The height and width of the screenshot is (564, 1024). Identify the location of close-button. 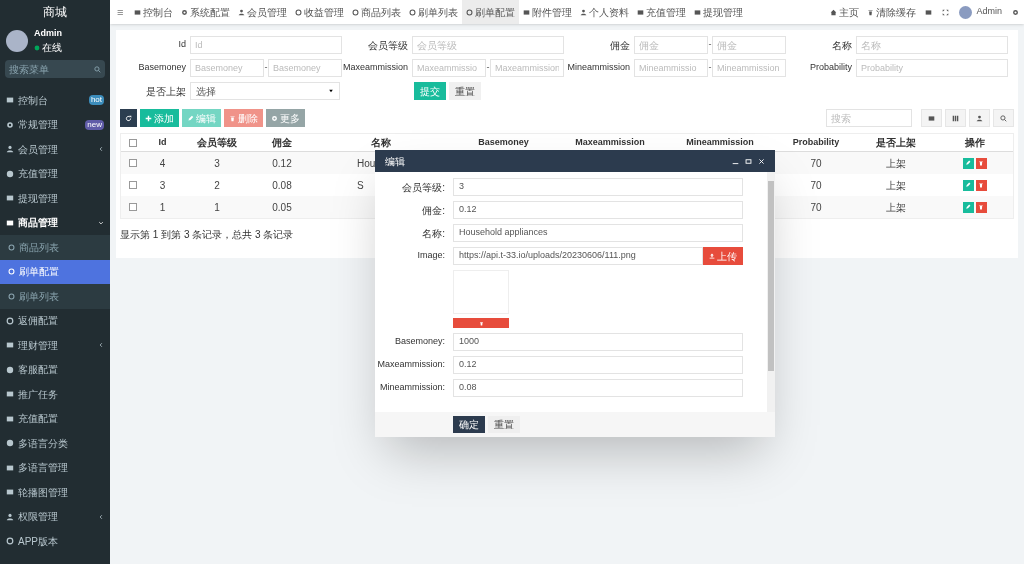
(761, 161).